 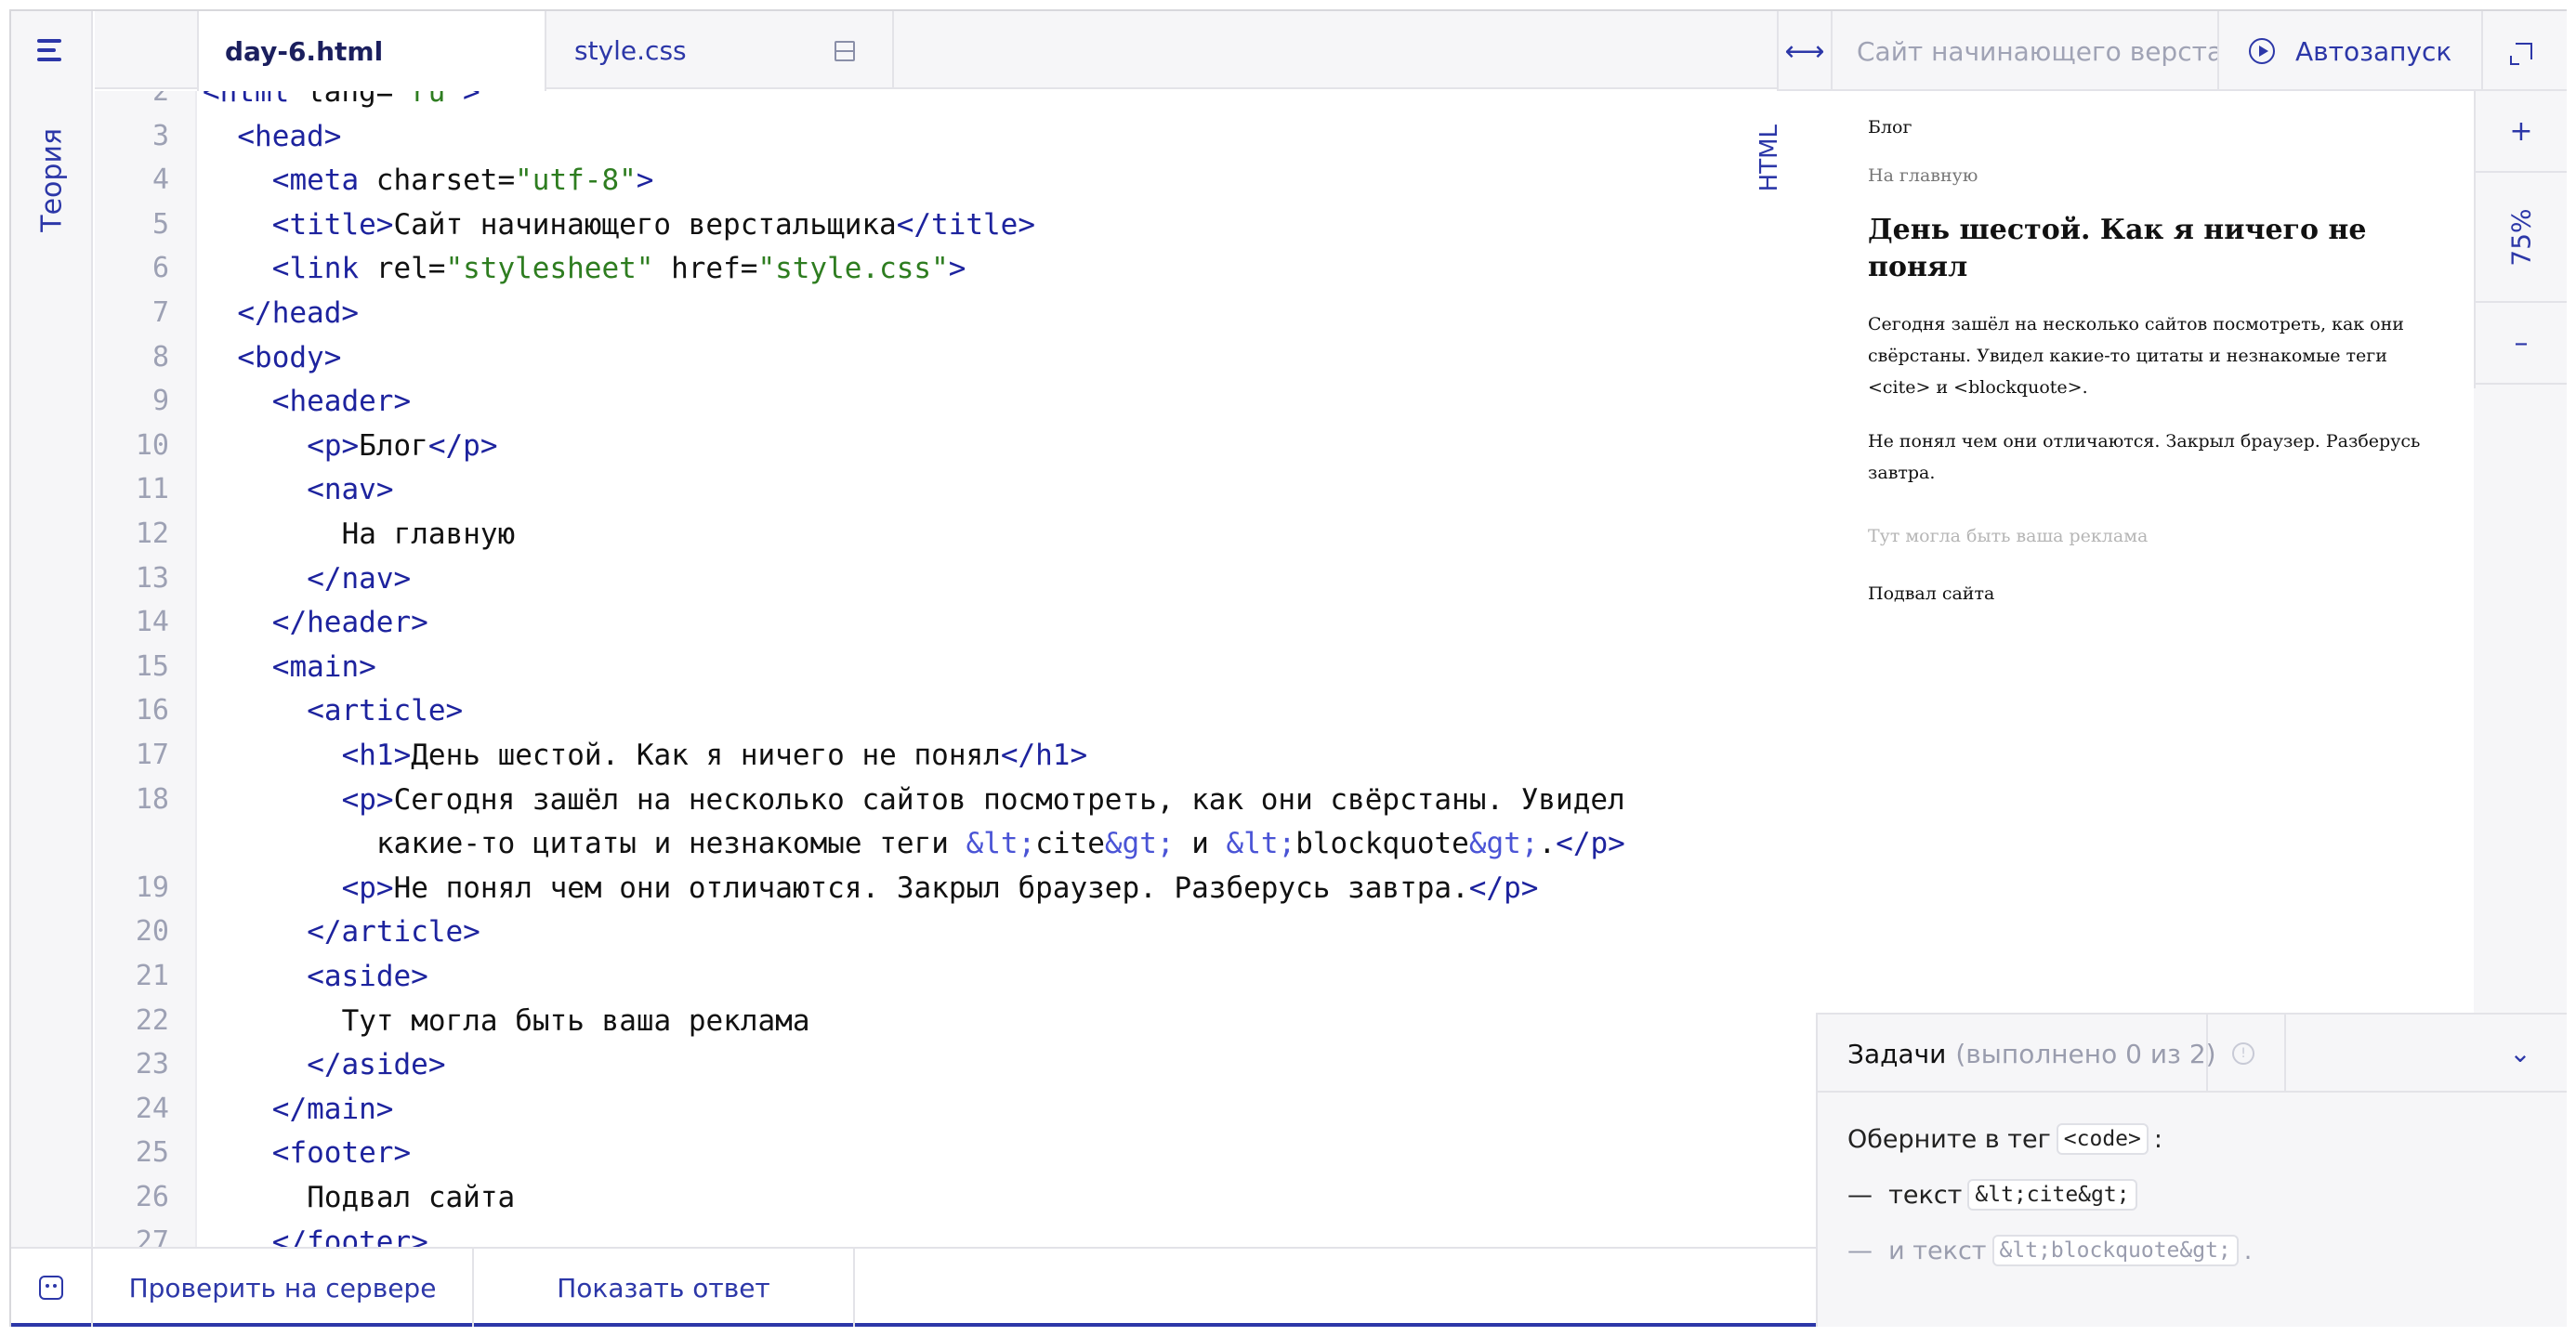 I want to click on info-icon: !, so click(x=2243, y=1053).